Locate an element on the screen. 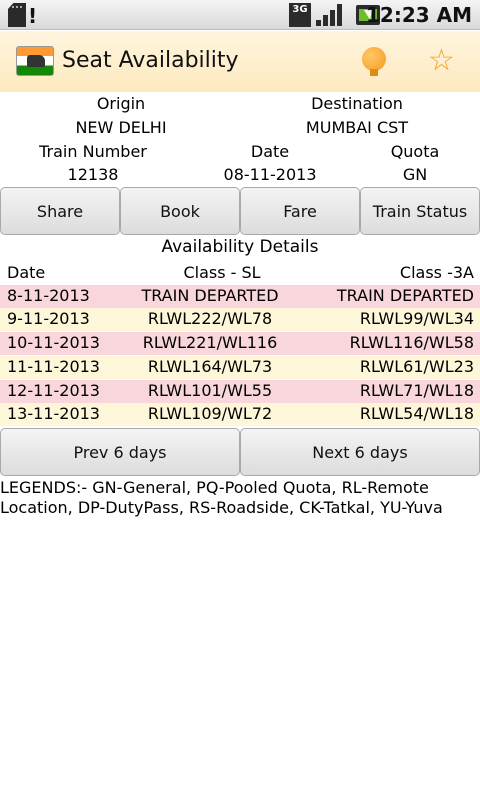 Image resolution: width=480 pixels, height=800 pixels. table-row: 9-11-2013 RLWL222/WL78 RLWL99/WL34 is located at coordinates (240, 319).